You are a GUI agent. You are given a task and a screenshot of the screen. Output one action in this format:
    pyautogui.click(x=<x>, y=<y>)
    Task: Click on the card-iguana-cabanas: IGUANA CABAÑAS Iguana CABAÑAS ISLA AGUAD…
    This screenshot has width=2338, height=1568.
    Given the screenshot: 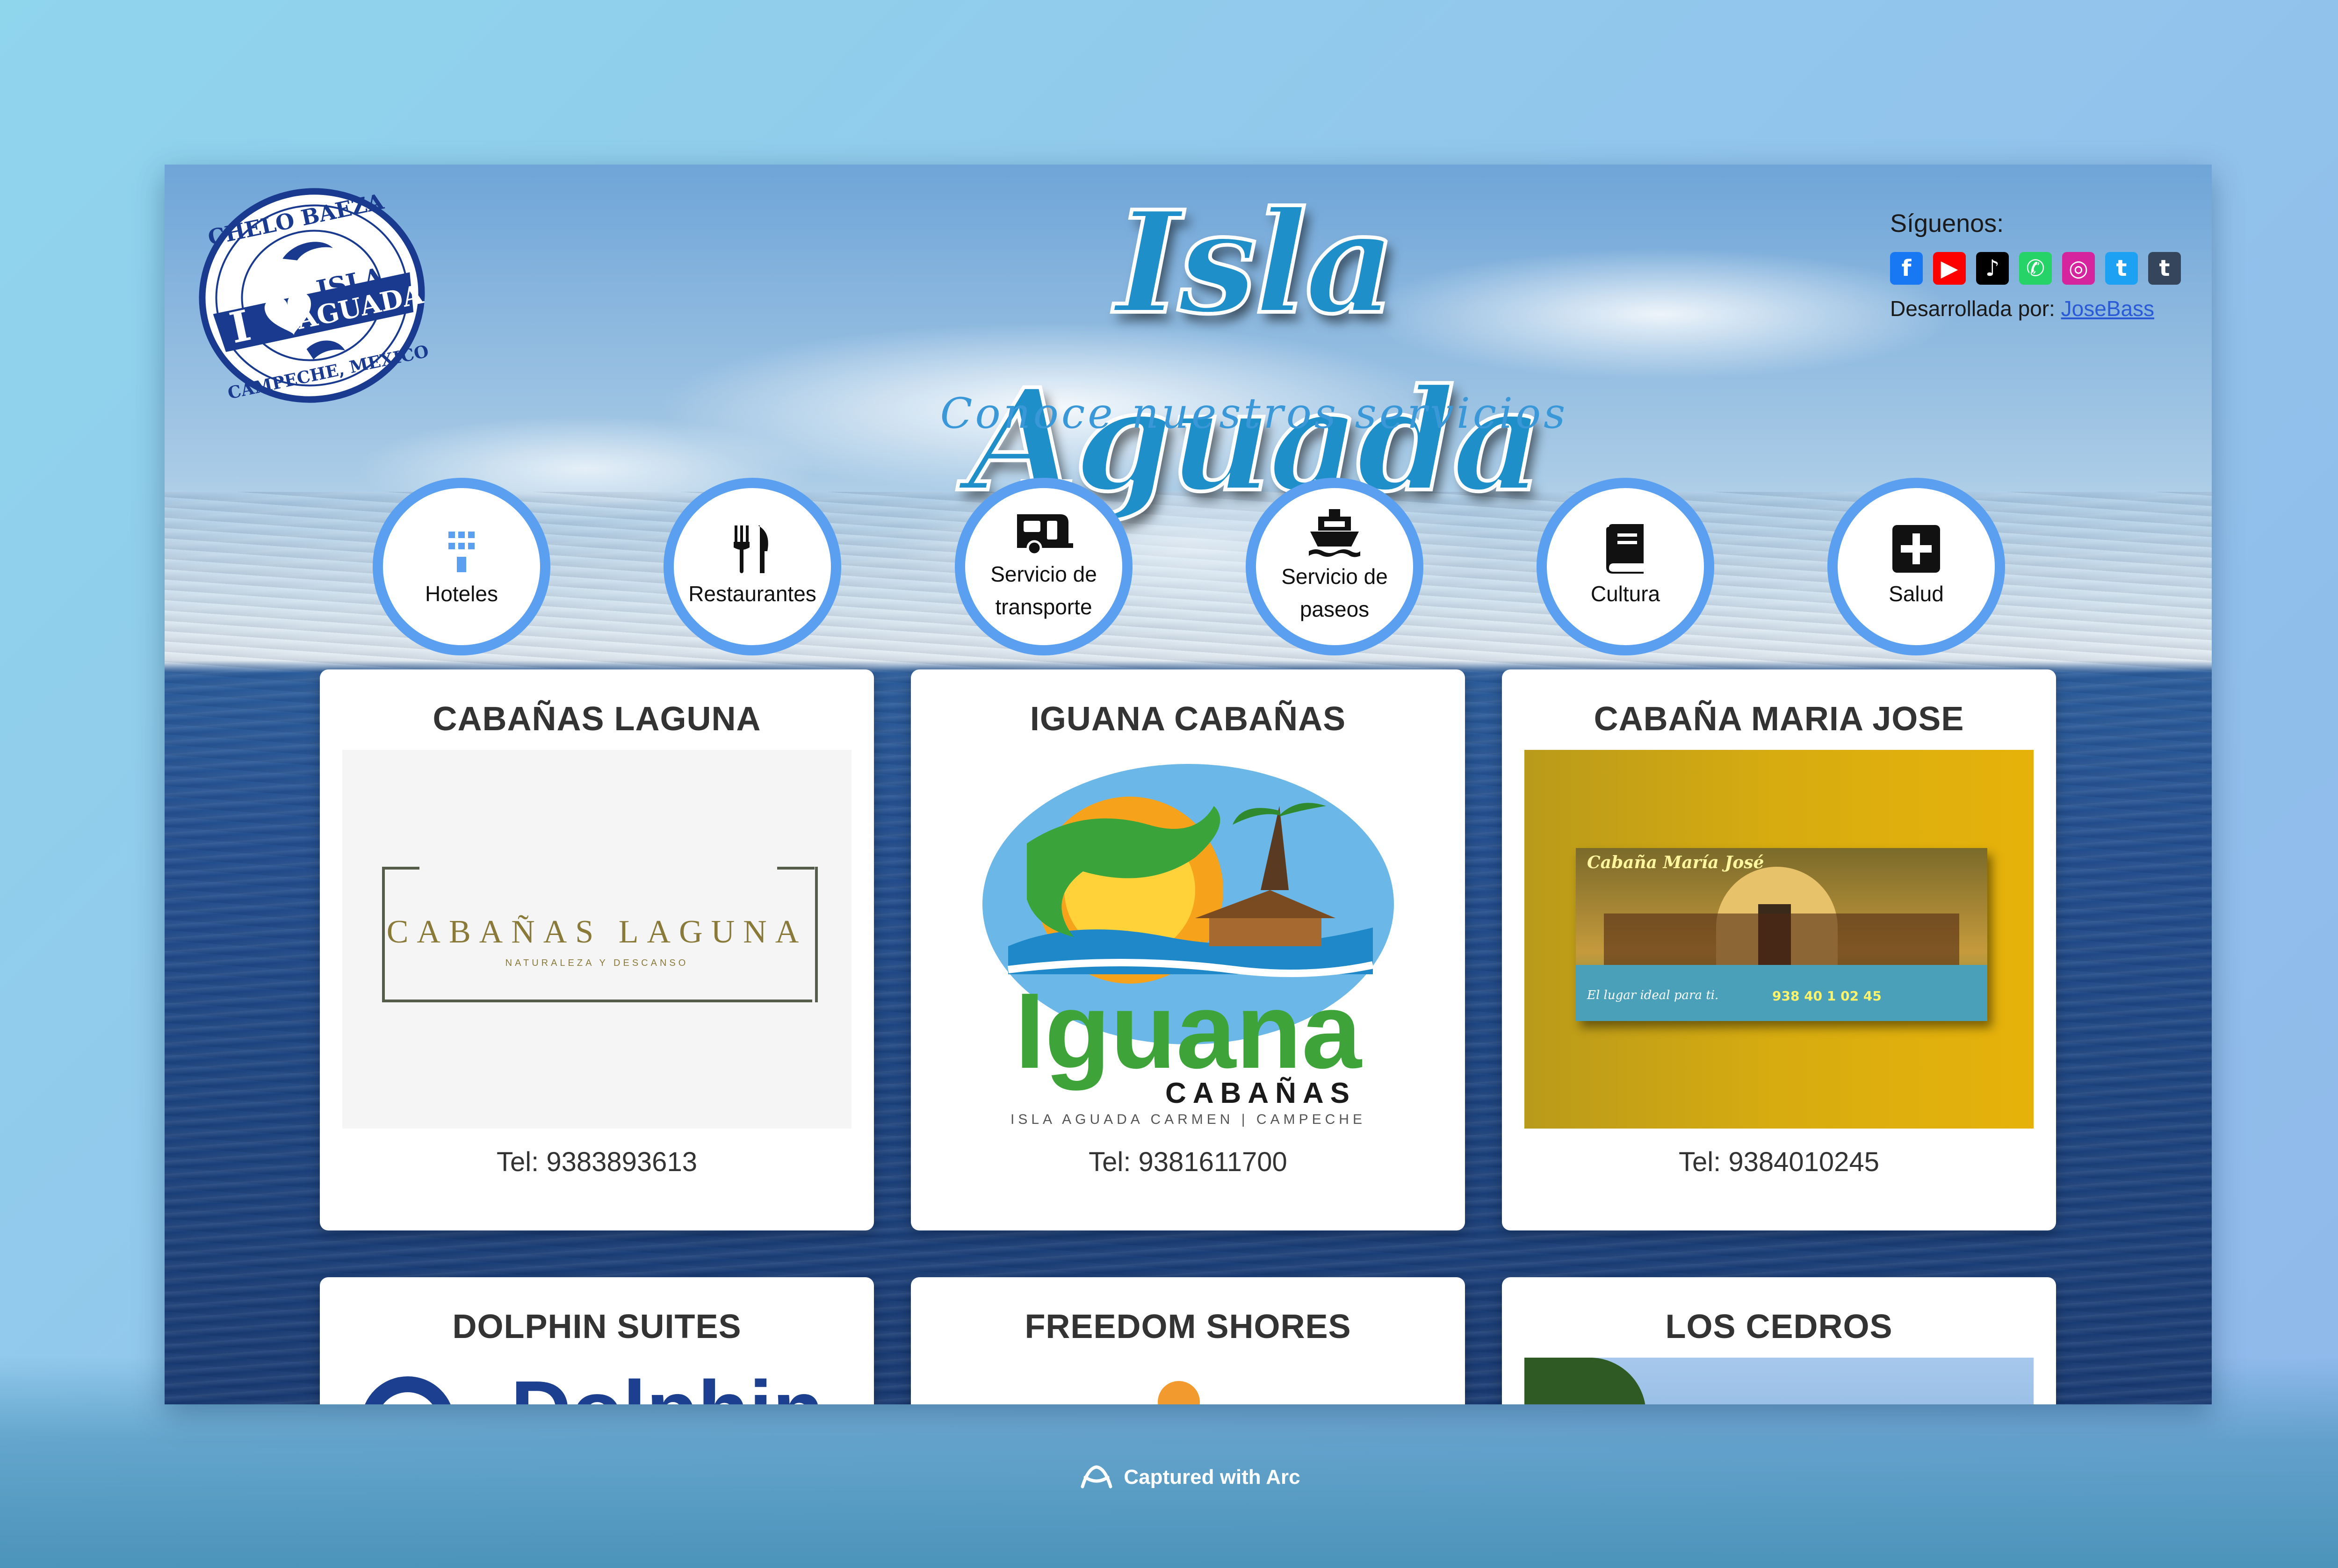 What is the action you would take?
    pyautogui.click(x=1188, y=949)
    